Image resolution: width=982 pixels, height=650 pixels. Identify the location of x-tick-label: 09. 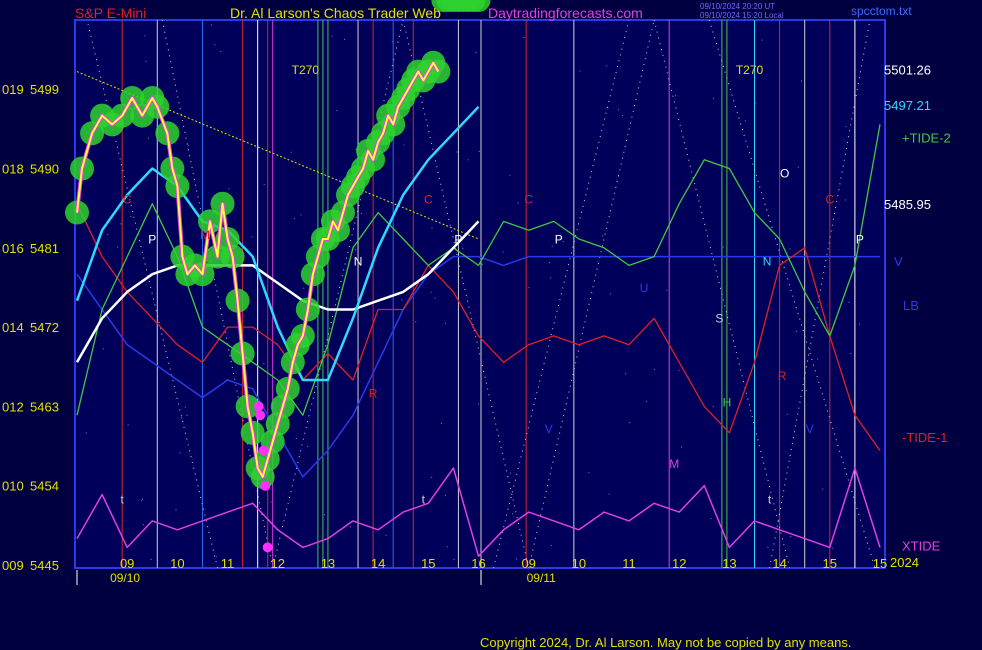
(127, 563).